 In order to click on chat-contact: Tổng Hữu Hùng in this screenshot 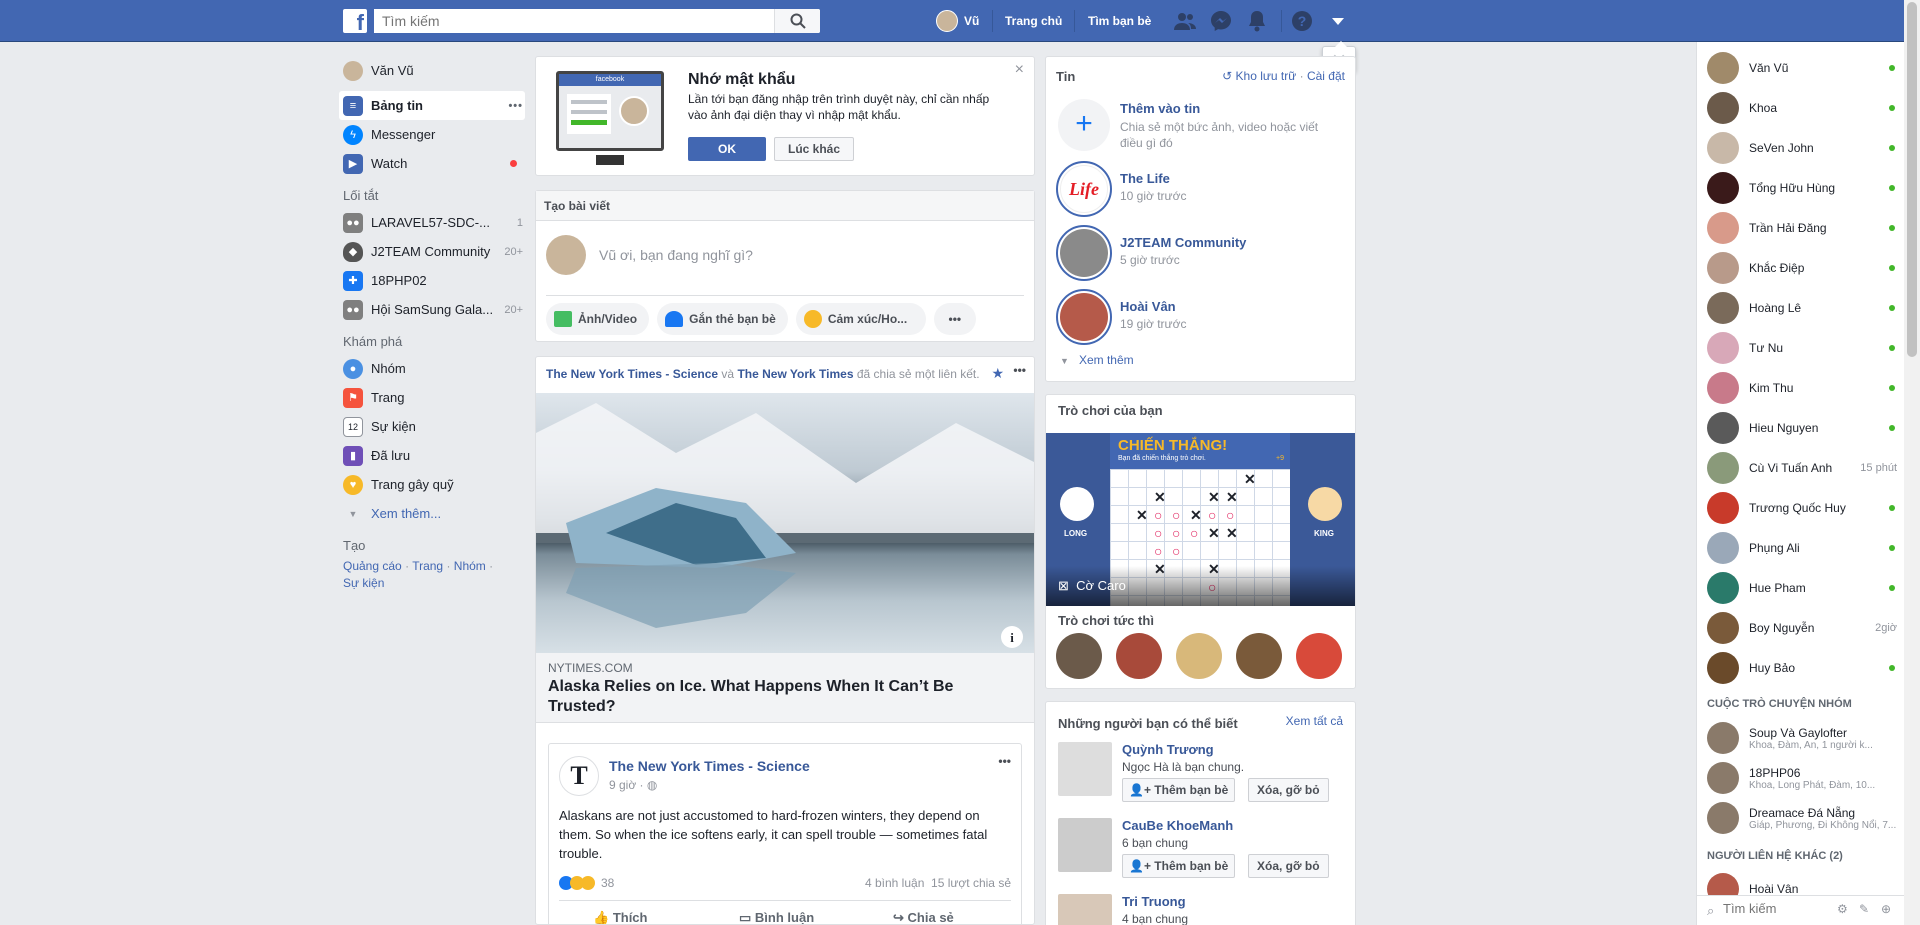, I will do `click(1802, 188)`.